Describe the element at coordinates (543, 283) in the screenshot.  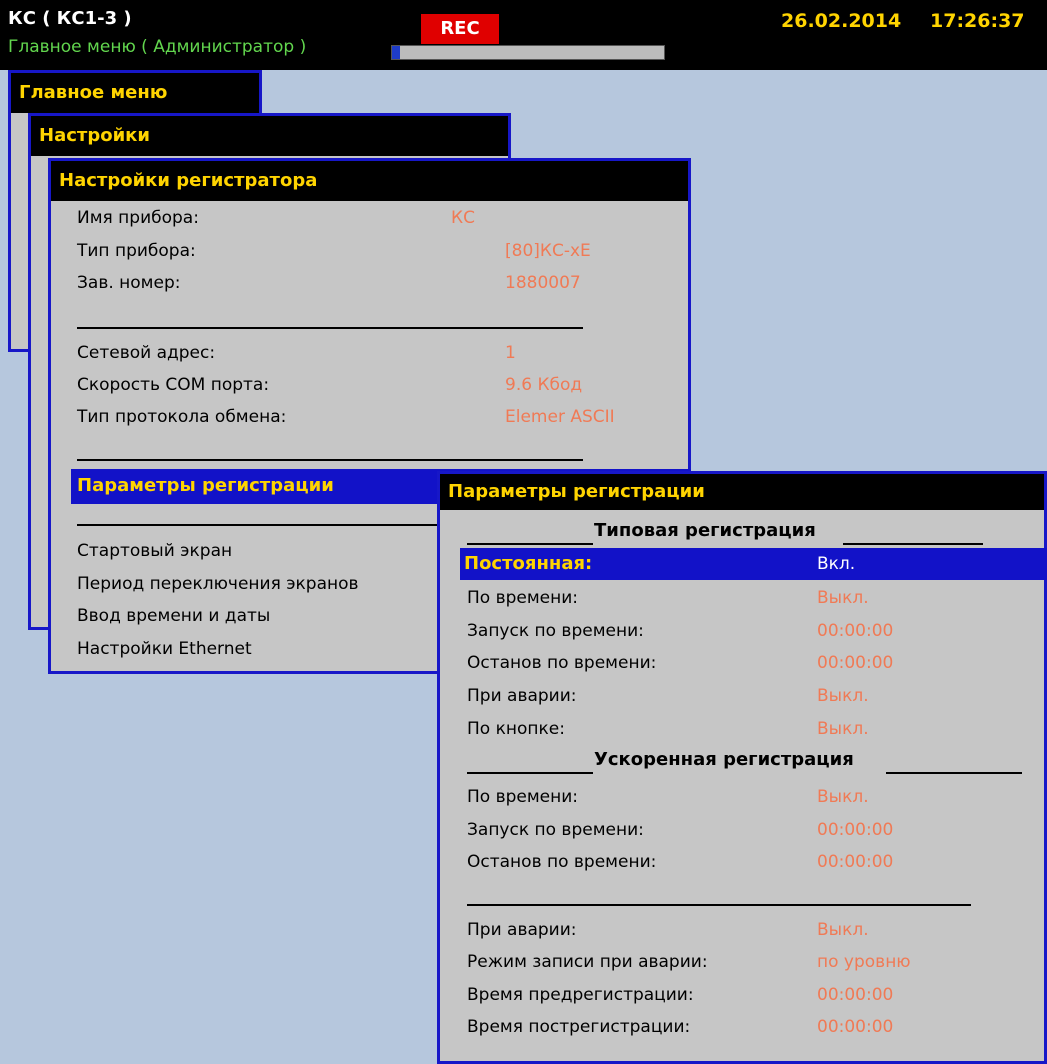
I see `serial-number-value: 1880007` at that location.